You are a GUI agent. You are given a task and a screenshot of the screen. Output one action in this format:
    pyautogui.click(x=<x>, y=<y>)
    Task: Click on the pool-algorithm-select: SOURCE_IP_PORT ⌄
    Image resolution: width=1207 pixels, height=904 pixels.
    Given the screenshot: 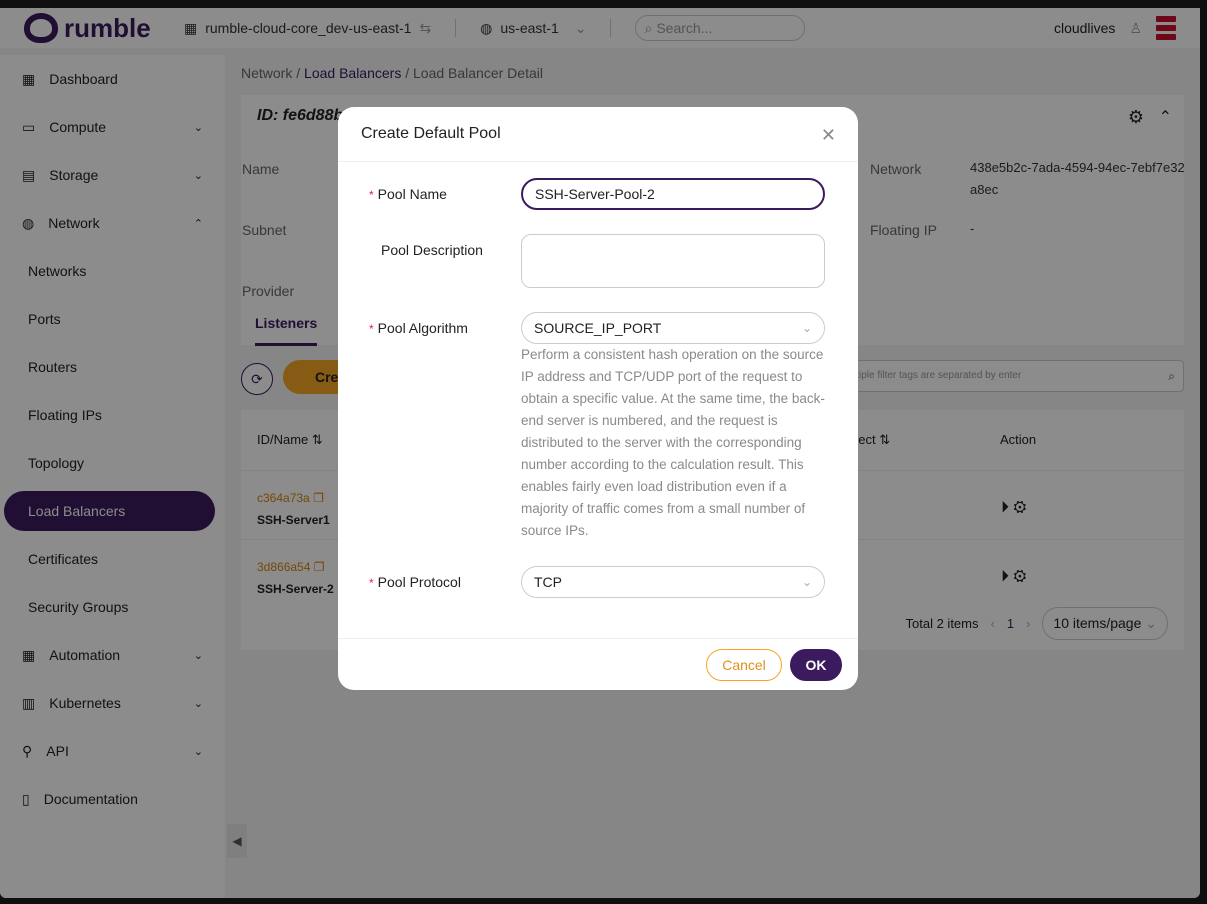 What is the action you would take?
    pyautogui.click(x=673, y=328)
    